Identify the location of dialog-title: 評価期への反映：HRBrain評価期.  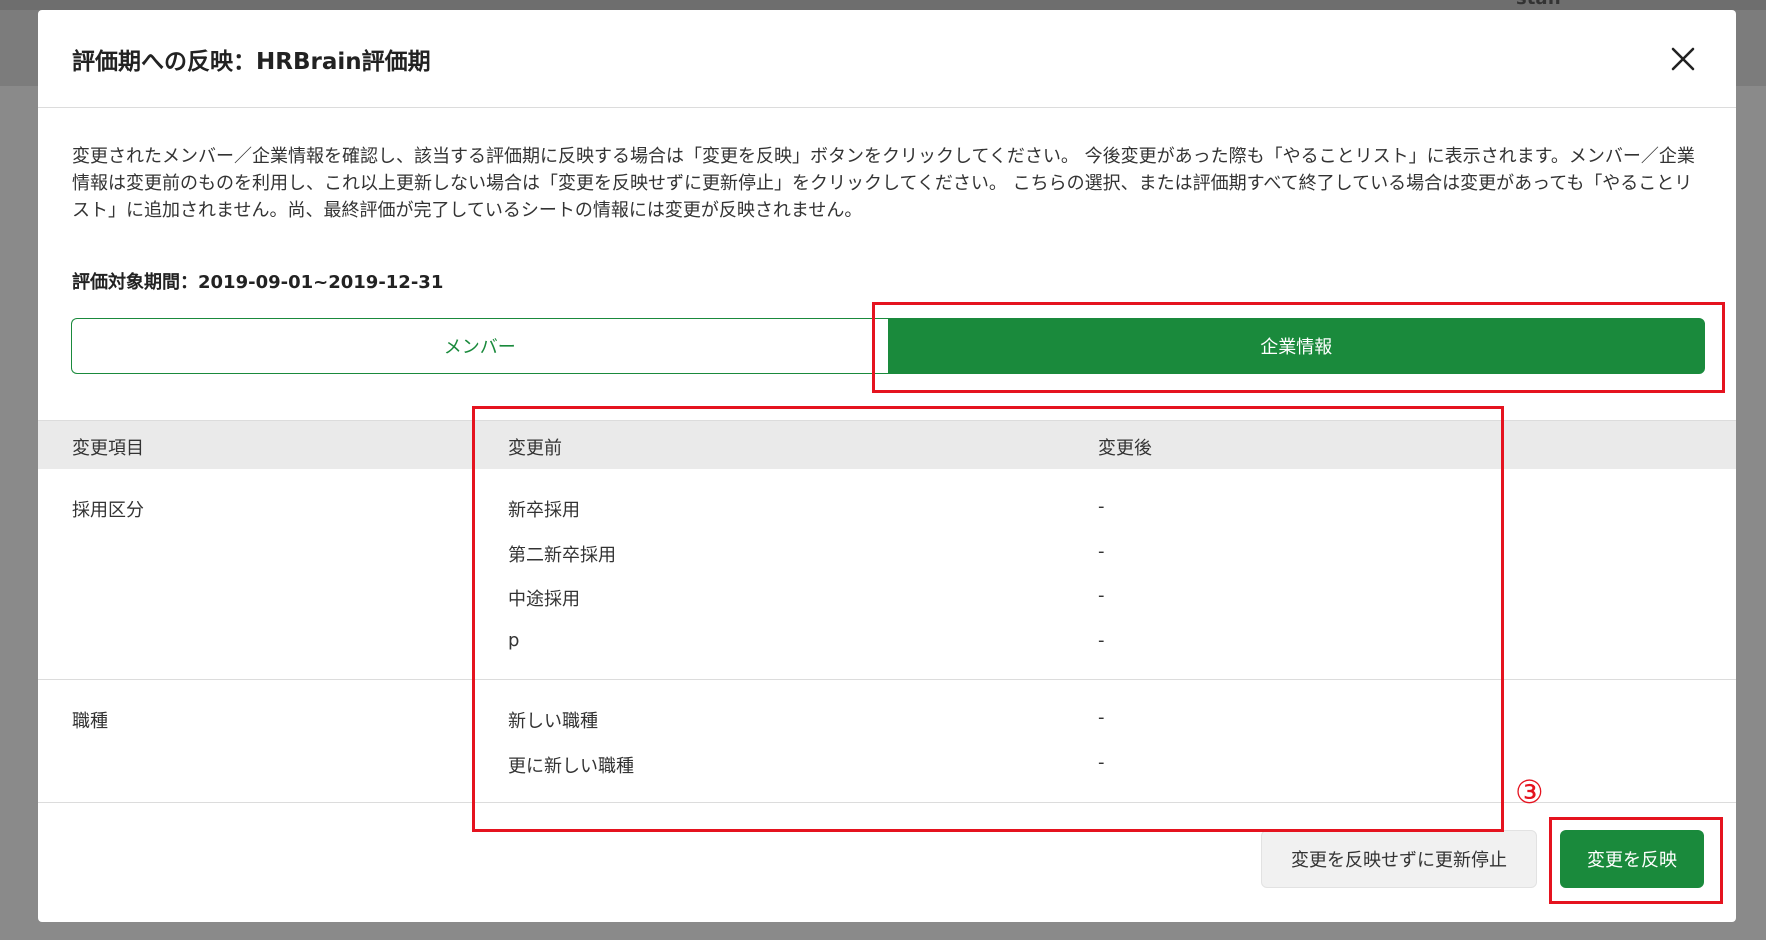
(251, 62).